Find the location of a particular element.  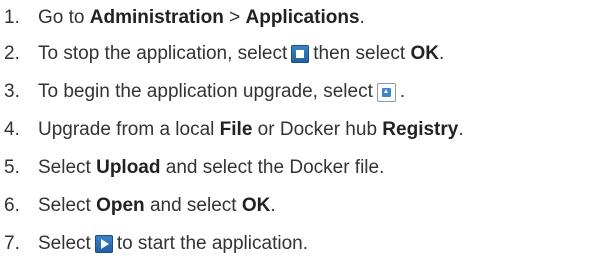

administration-label: Administration is located at coordinates (156, 17).